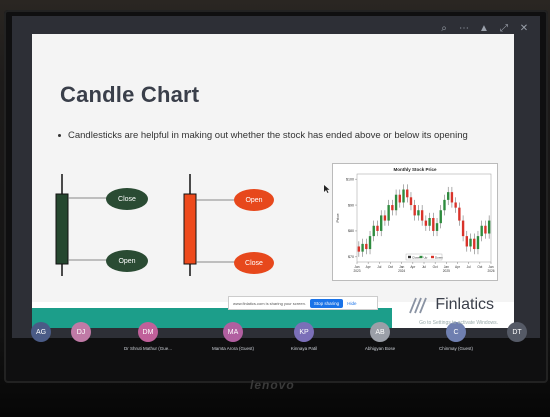 This screenshot has width=550, height=417. I want to click on slide-title: Candle Chart, so click(130, 94).